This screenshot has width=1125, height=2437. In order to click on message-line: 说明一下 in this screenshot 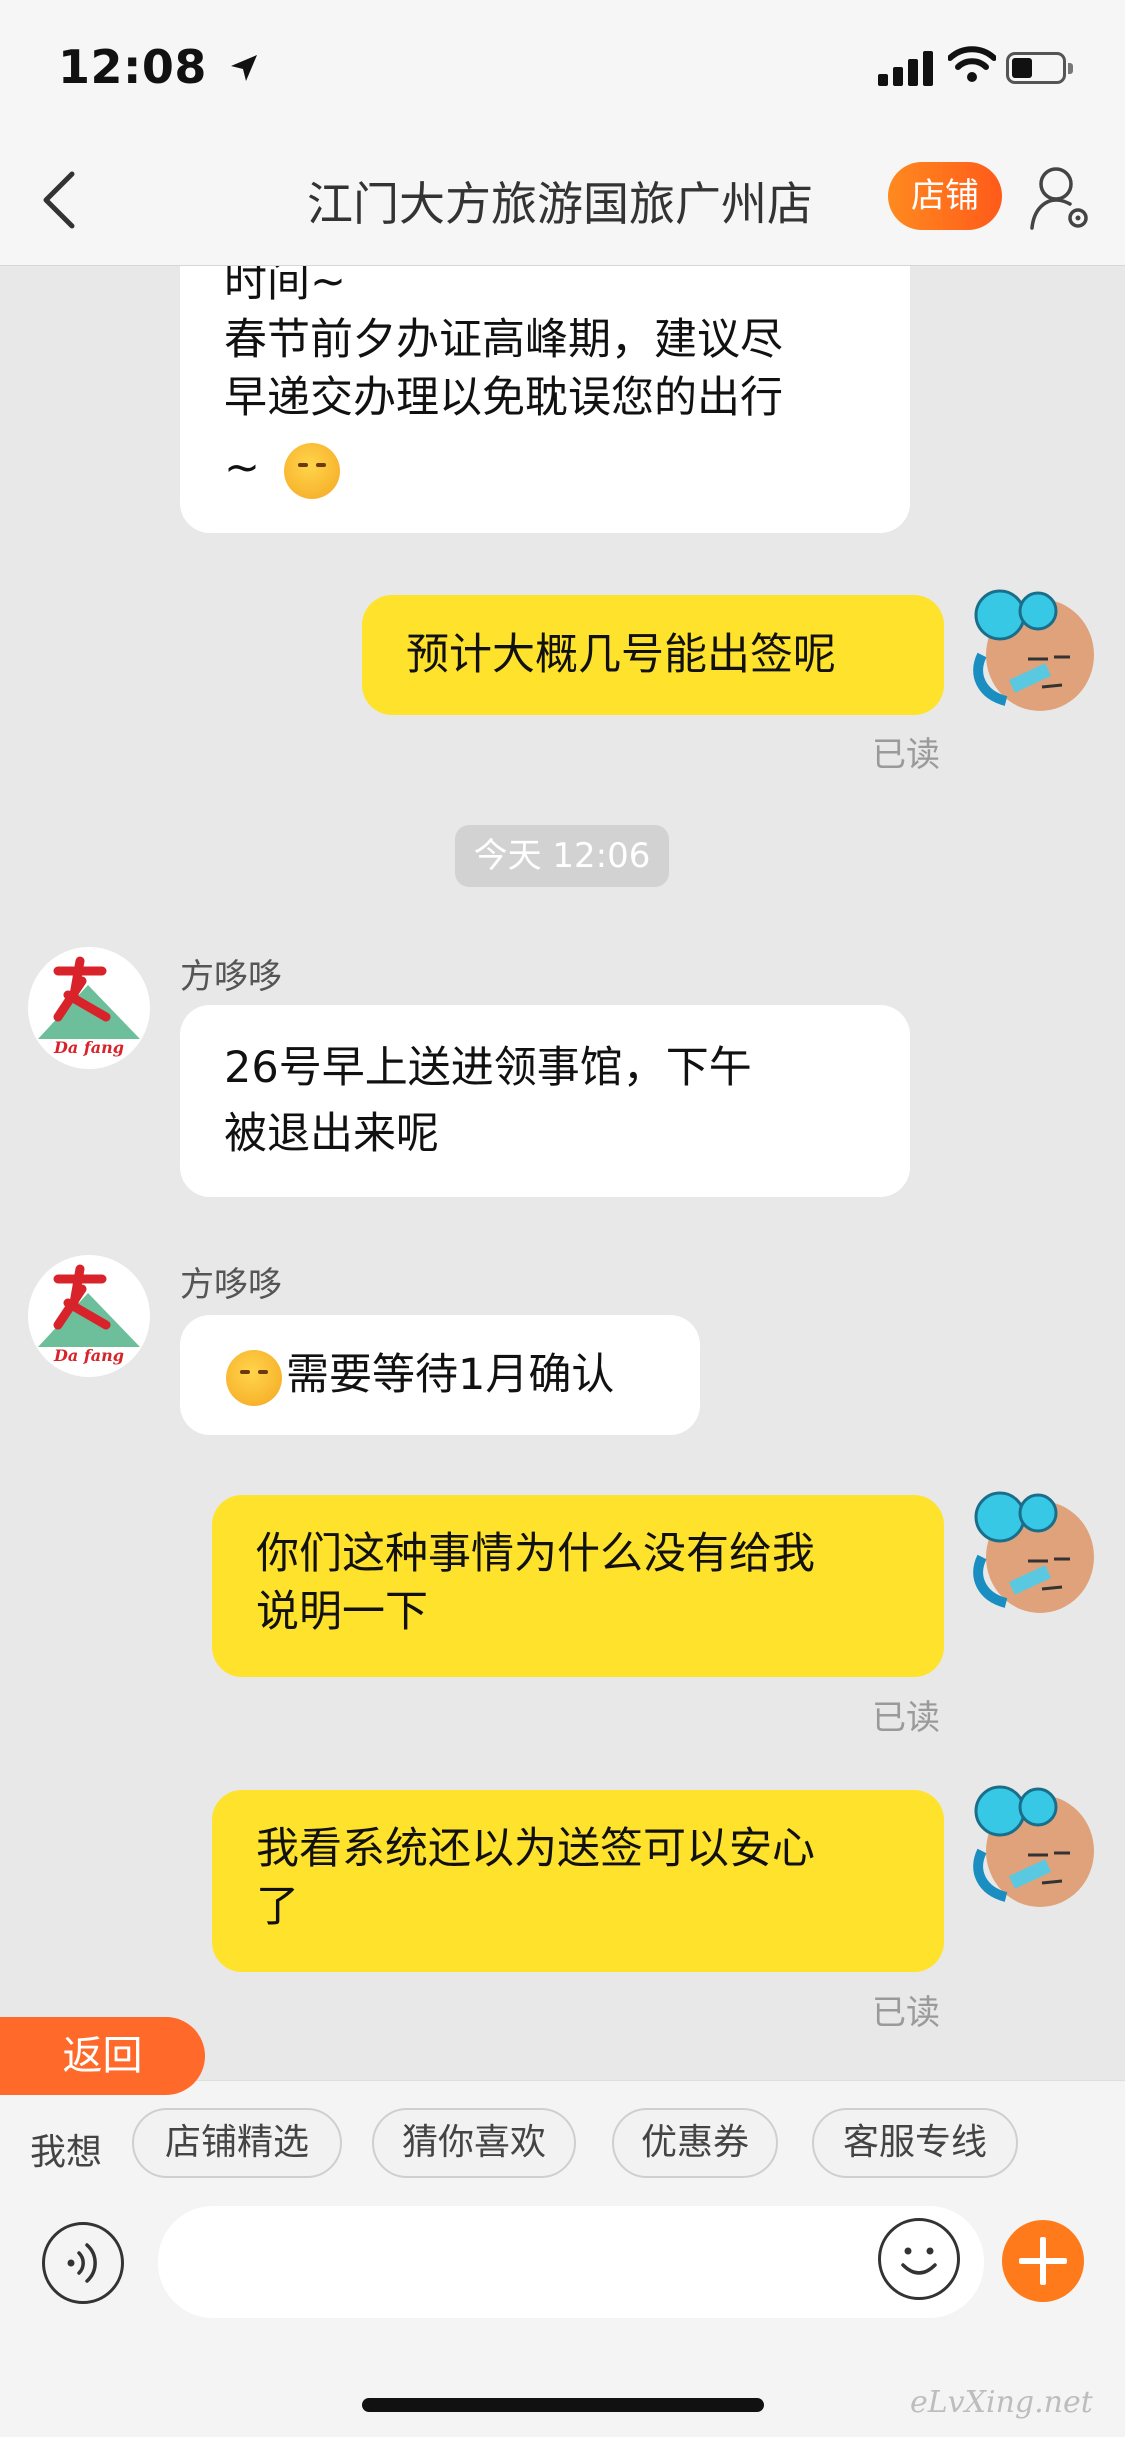, I will do `click(342, 1612)`.